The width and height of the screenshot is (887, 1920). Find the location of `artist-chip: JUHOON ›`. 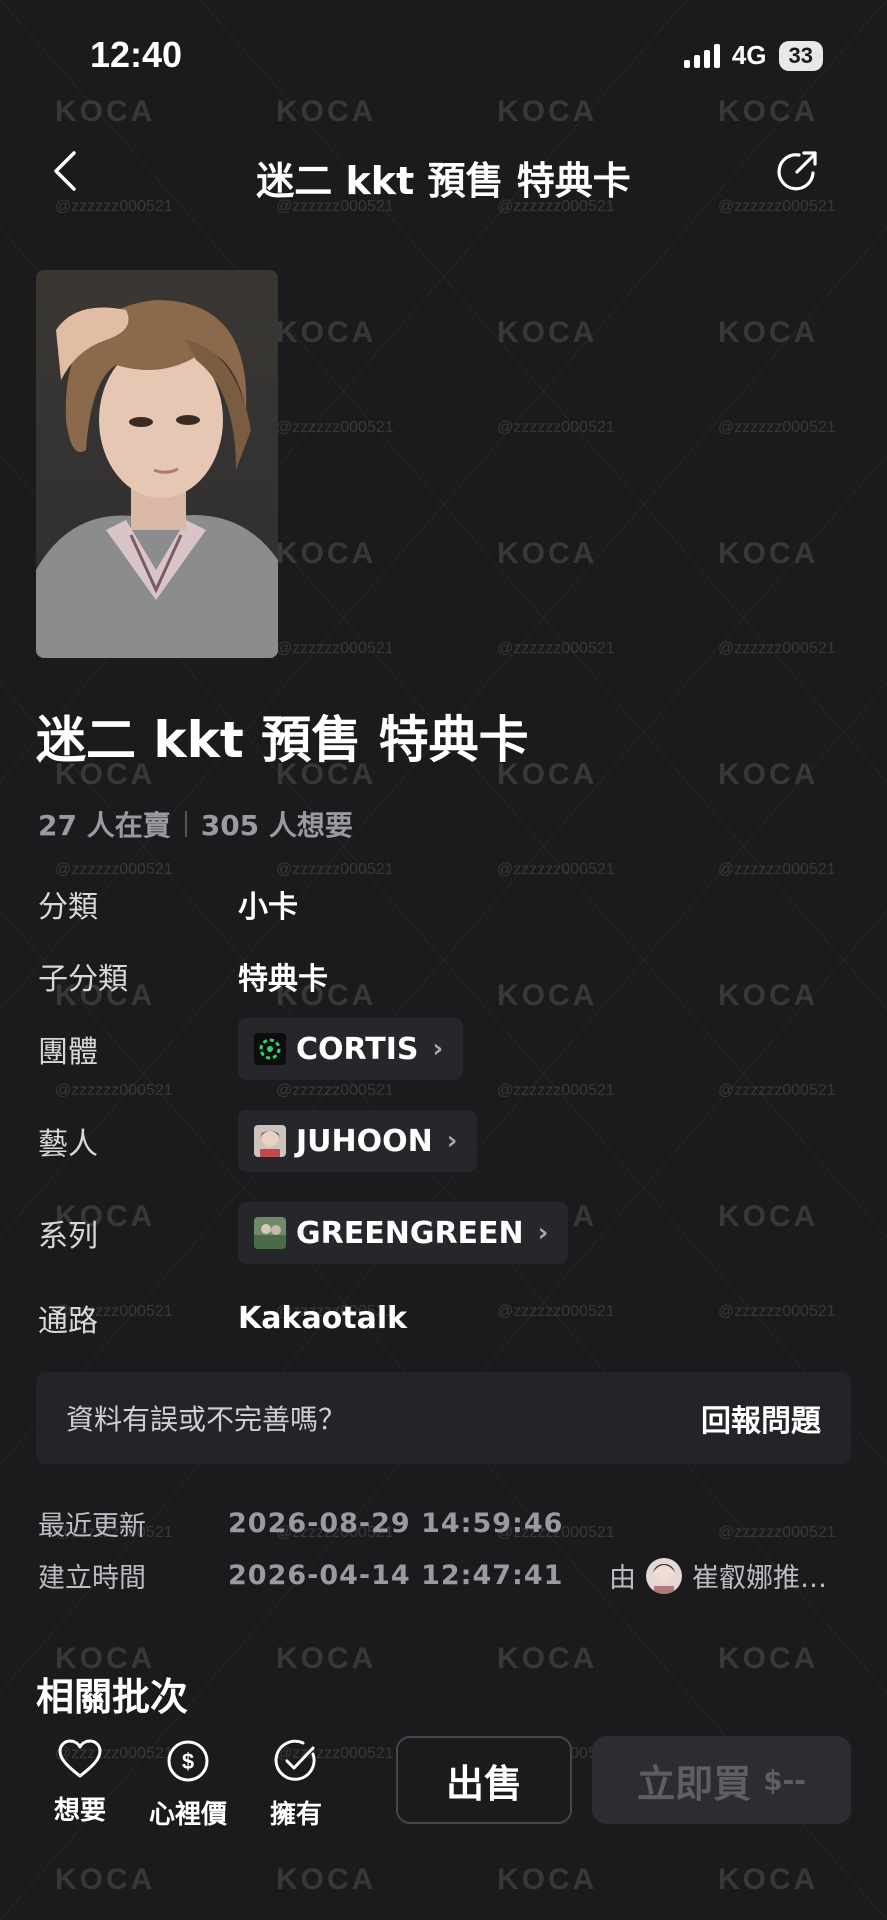

artist-chip: JUHOON › is located at coordinates (358, 1141).